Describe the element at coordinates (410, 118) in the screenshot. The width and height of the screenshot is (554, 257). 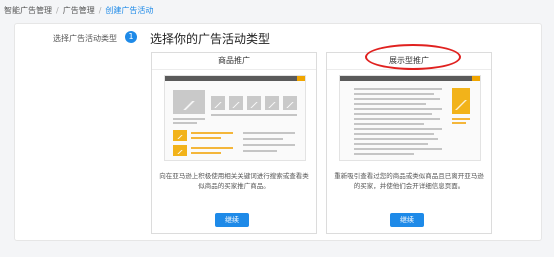
I see `sponsored-display-illustration` at that location.